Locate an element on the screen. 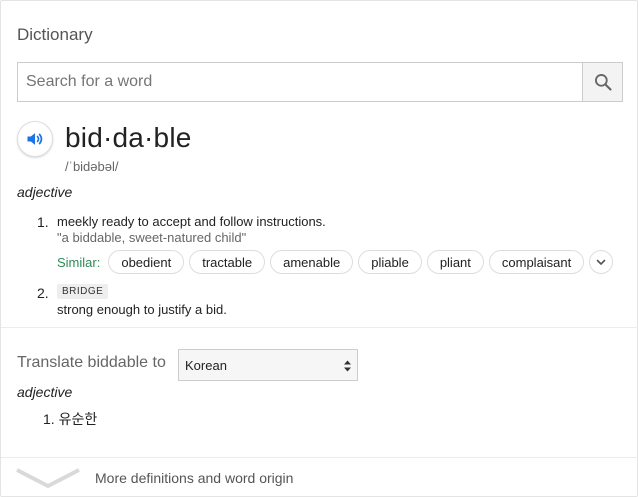  sense-example: "a biddable, sweet-natured child" is located at coordinates (152, 237).